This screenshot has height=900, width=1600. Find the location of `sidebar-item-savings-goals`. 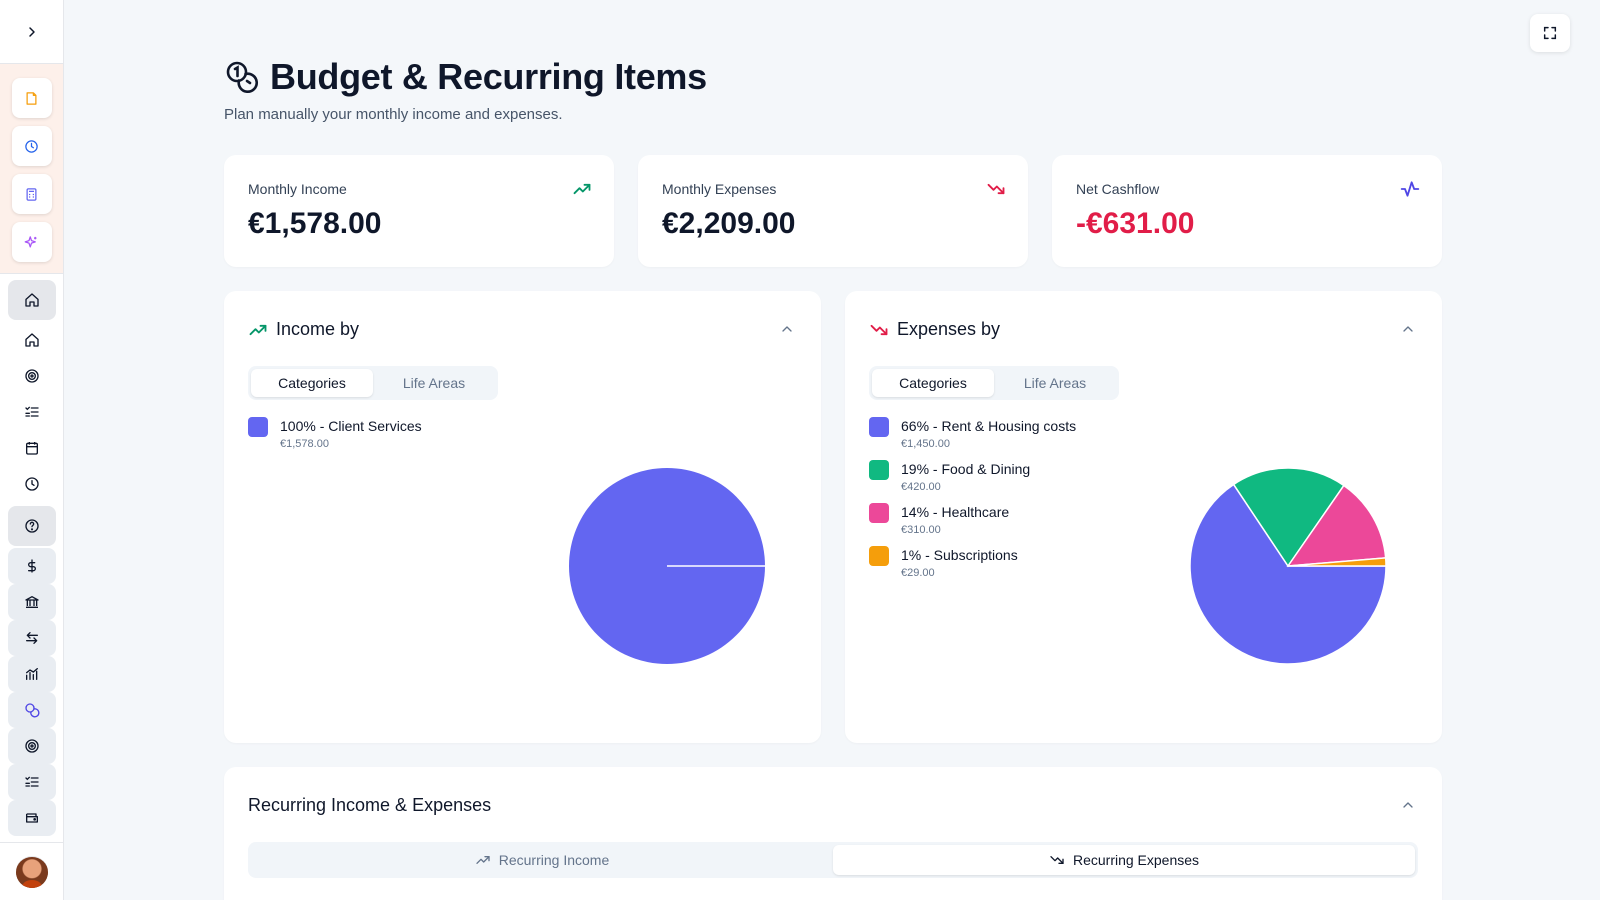

sidebar-item-savings-goals is located at coordinates (31, 746).